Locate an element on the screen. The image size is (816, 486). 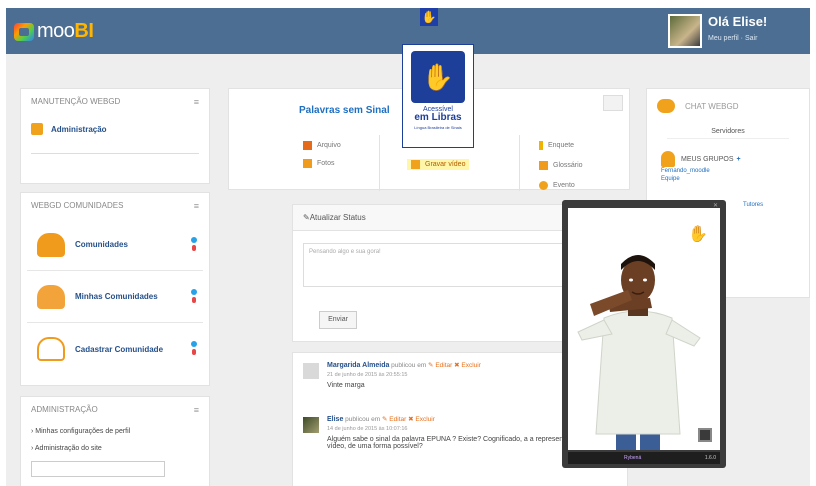
panel-title: ADMINISTRAÇÃO ≡ is located at coordinates (115, 410).